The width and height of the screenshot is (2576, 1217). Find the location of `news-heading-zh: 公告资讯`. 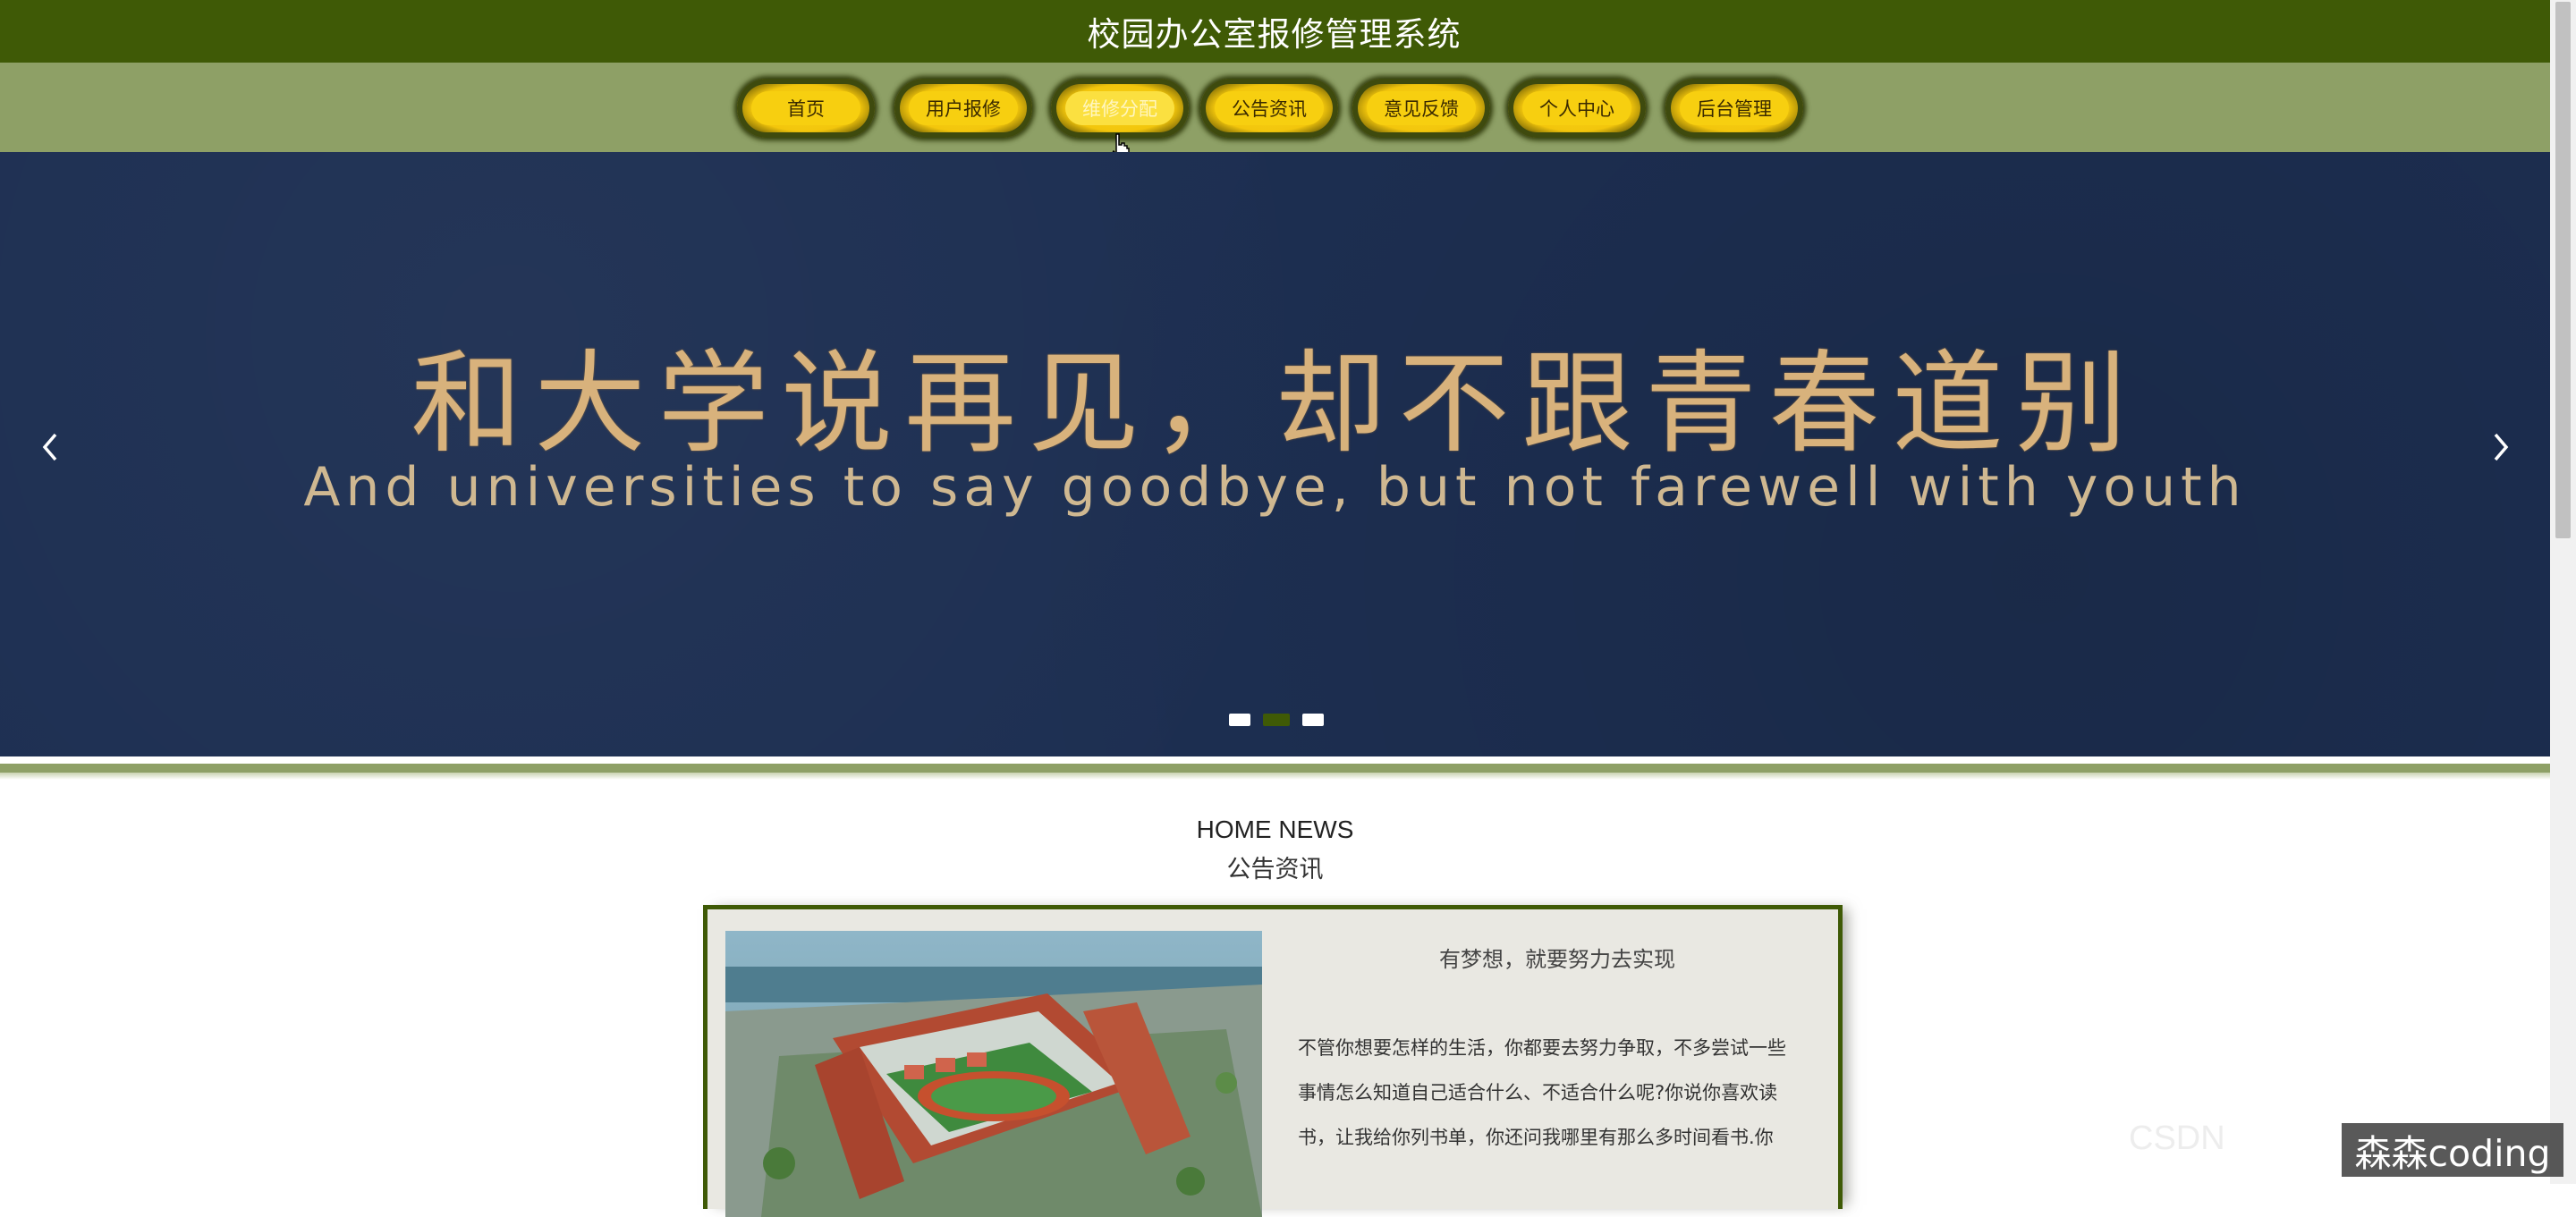

news-heading-zh: 公告资讯 is located at coordinates (1275, 869).